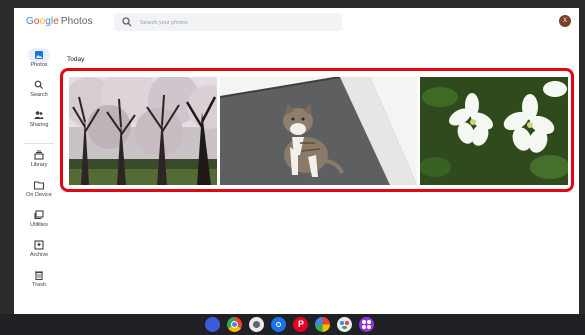  I want to click on sidebar-item-search: Search, so click(39, 94).